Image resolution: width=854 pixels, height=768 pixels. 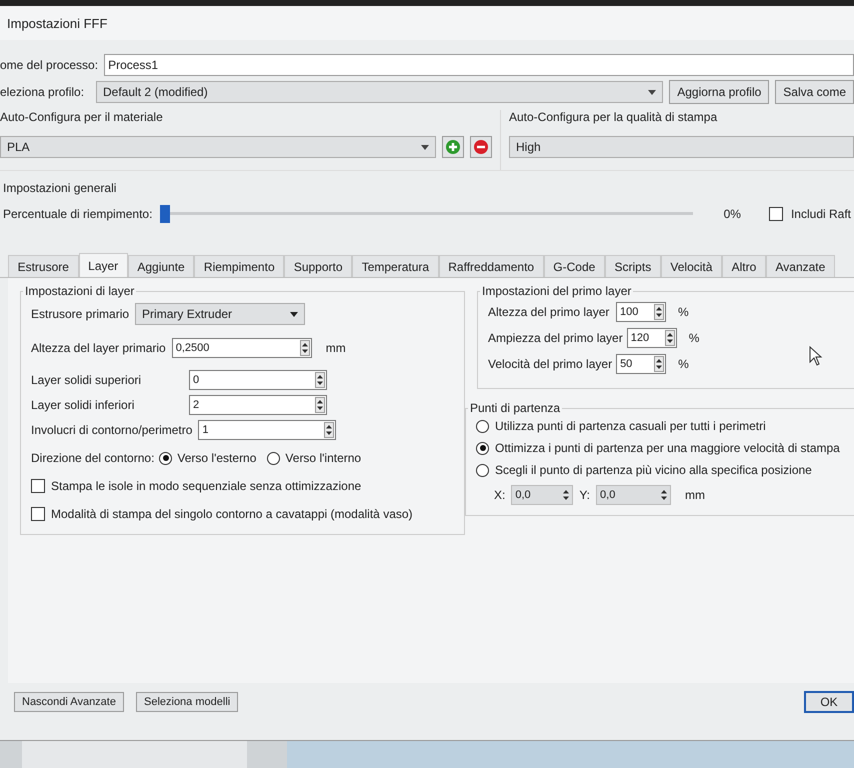 I want to click on field-label: Involucri di contorno/perimetro, so click(x=111, y=430).